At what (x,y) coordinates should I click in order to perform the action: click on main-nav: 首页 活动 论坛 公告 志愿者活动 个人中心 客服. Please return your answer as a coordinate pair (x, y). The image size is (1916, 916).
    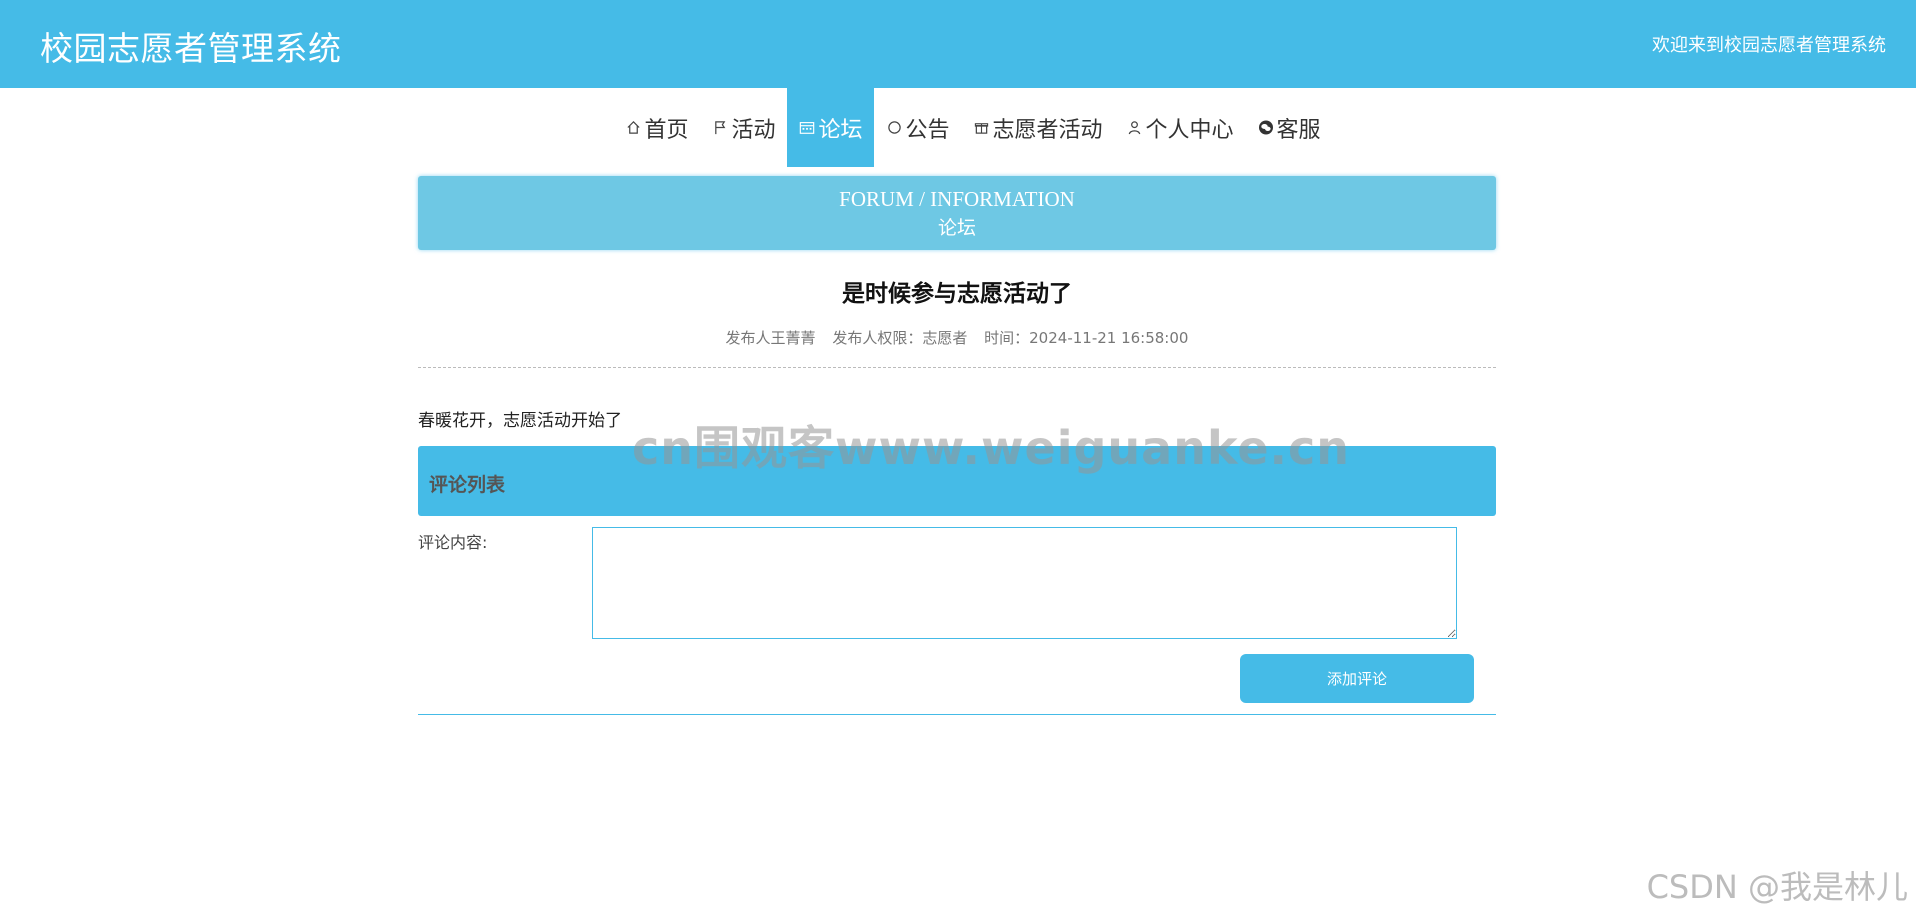
    Looking at the image, I should click on (958, 127).